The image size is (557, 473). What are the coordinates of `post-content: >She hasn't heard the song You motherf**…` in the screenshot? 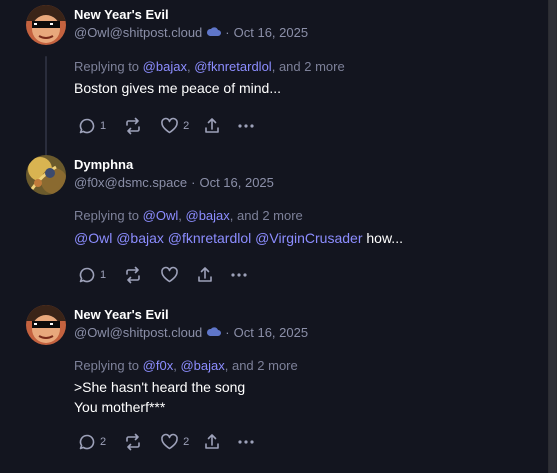 It's located at (159, 397).